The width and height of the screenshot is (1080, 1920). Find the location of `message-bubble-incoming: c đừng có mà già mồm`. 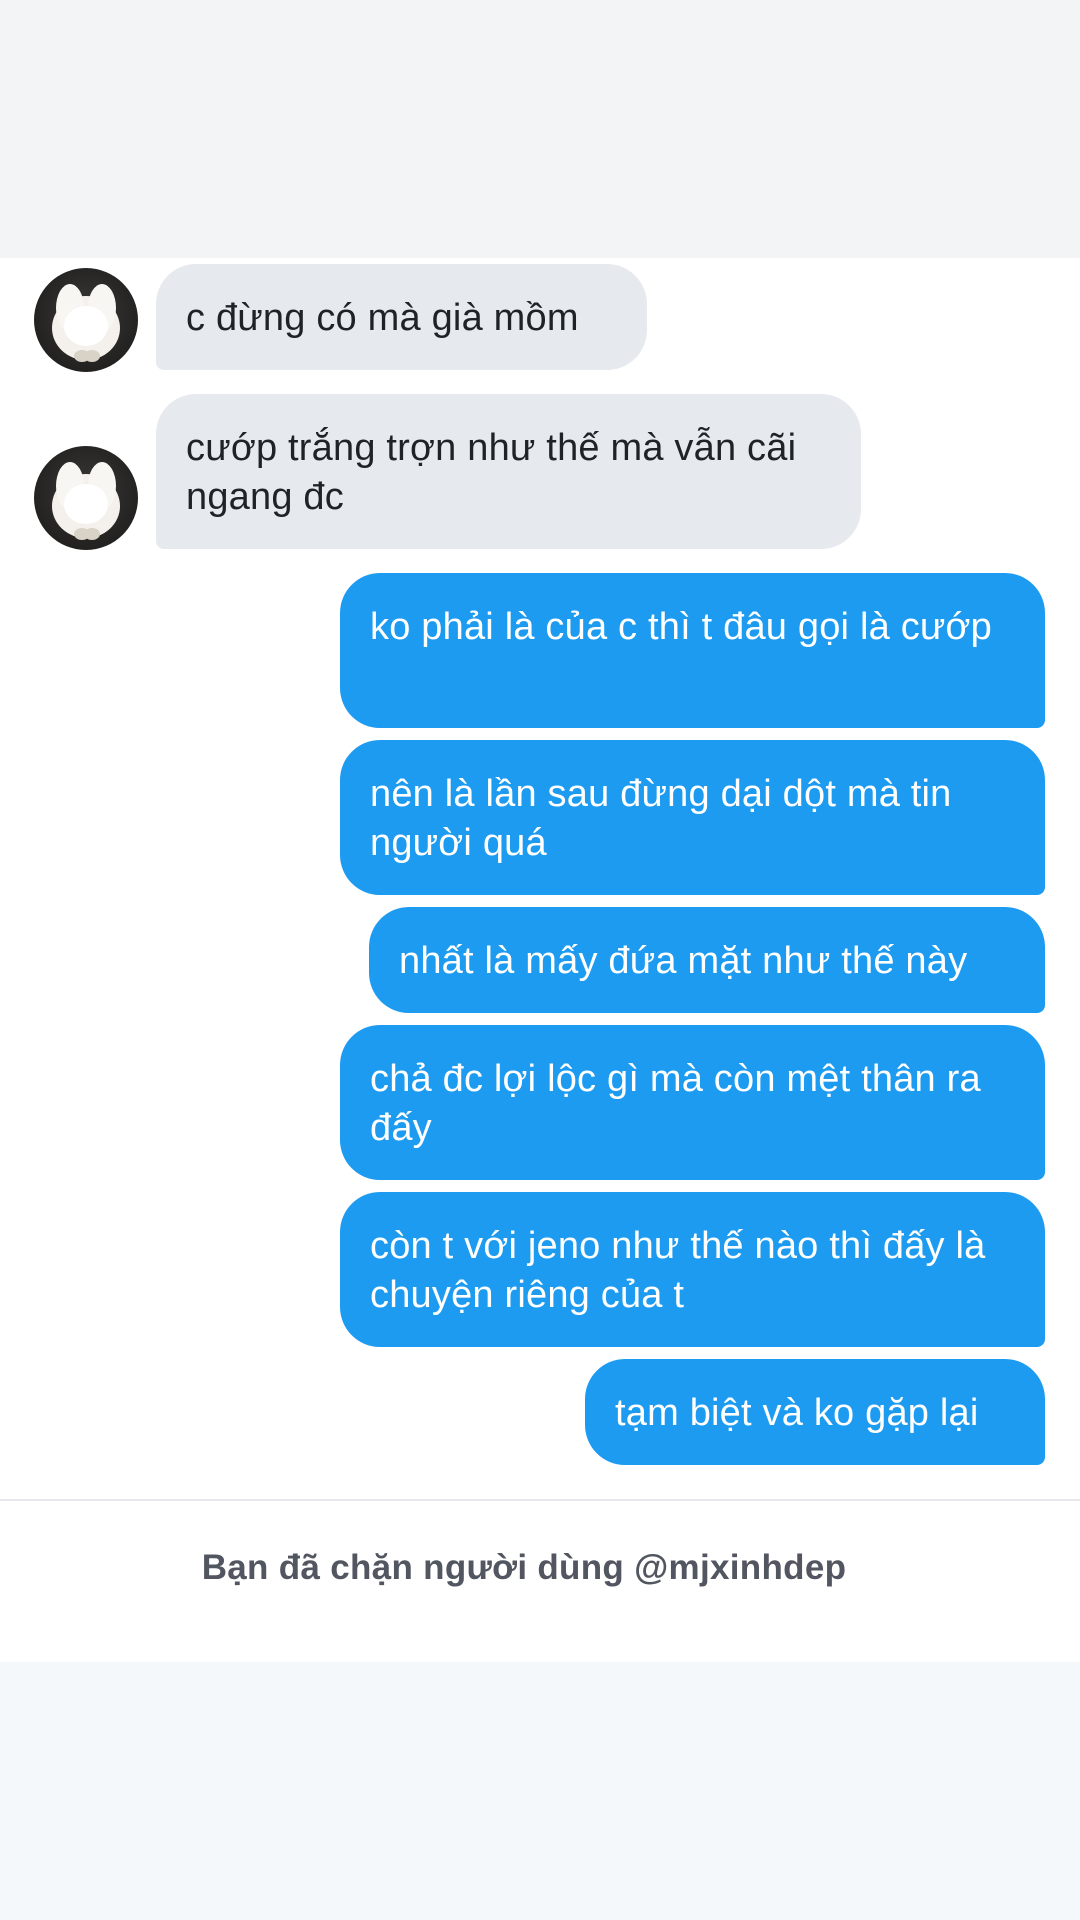

message-bubble-incoming: c đừng có mà già mồm is located at coordinates (401, 317).